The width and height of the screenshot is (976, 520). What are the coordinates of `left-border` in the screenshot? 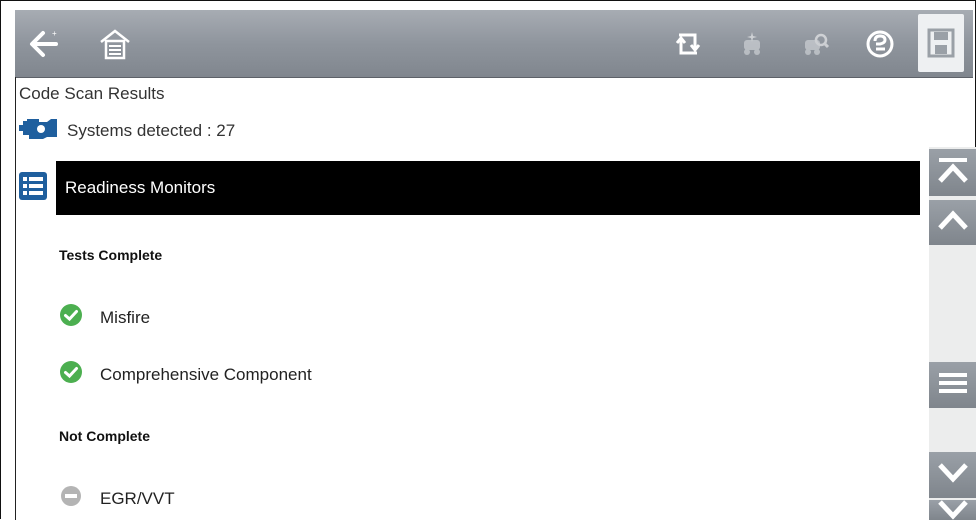 It's located at (15, 298).